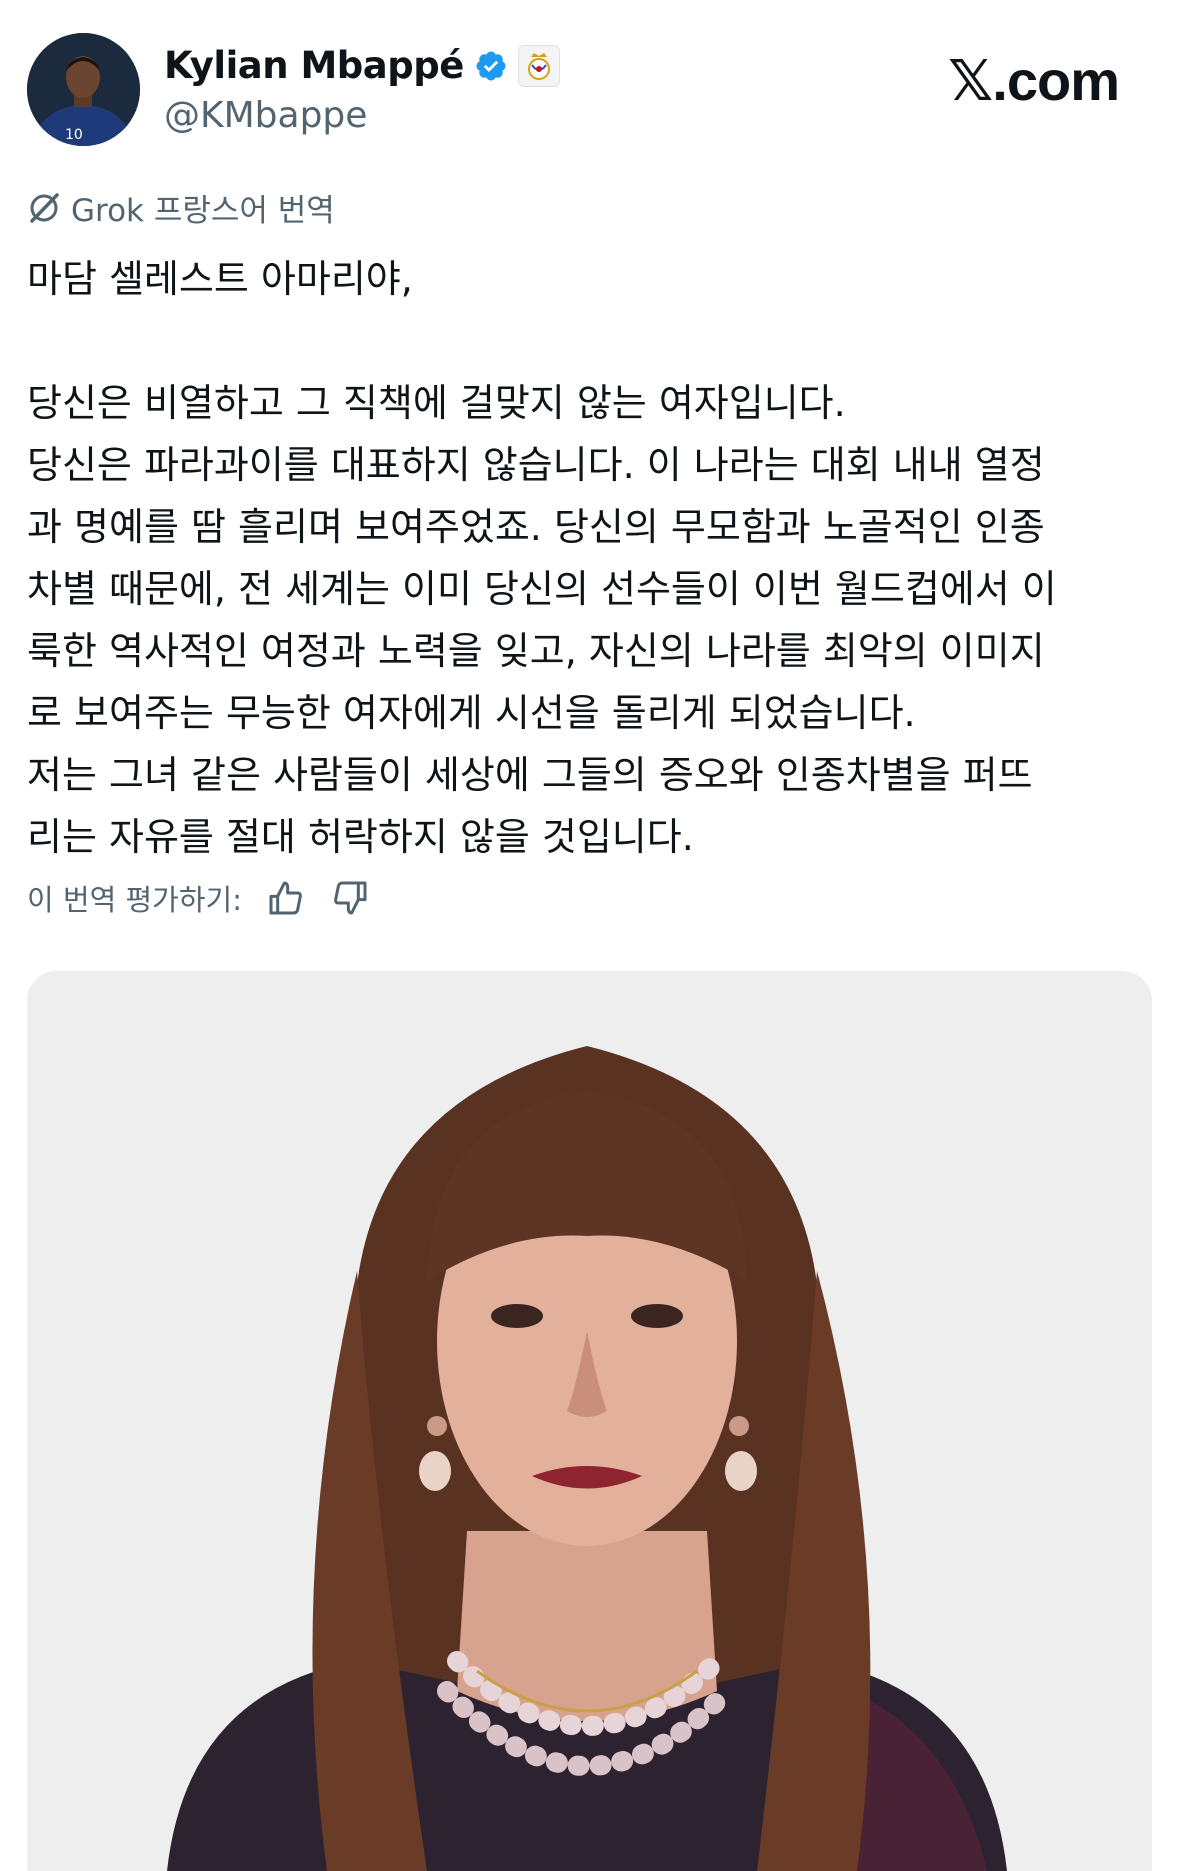  What do you see at coordinates (436, 403) in the screenshot?
I see `tweet-line: 당신은 비열하고 그 직책에 걸맞지 않는 여자입니다.` at bounding box center [436, 403].